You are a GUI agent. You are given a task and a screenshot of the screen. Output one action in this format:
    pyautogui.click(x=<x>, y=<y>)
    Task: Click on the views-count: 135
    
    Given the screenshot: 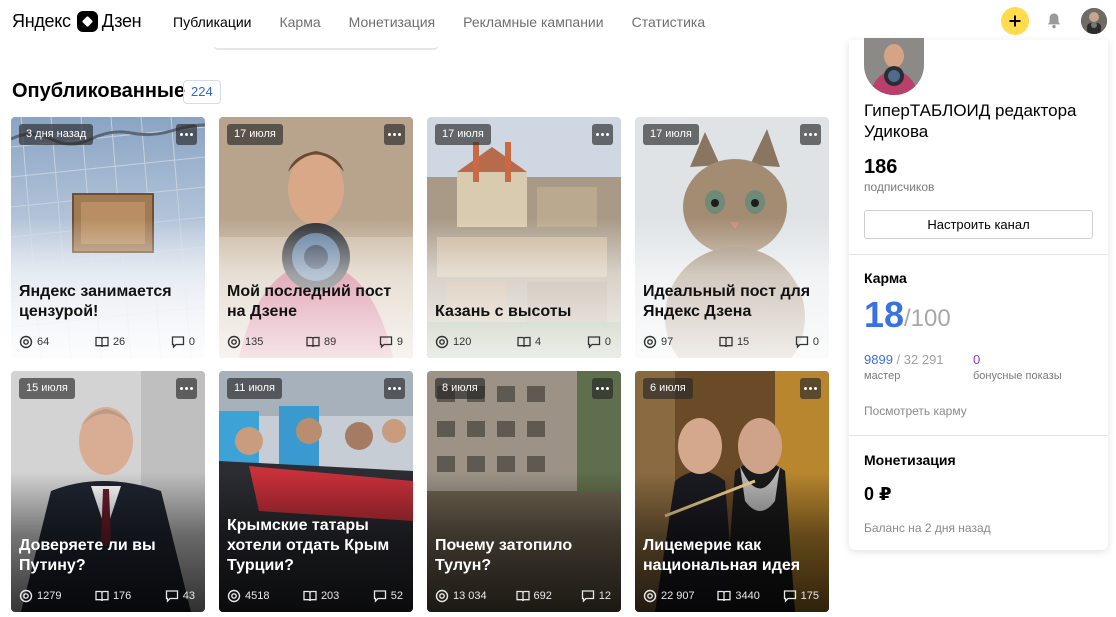 What is the action you would take?
    pyautogui.click(x=254, y=342)
    